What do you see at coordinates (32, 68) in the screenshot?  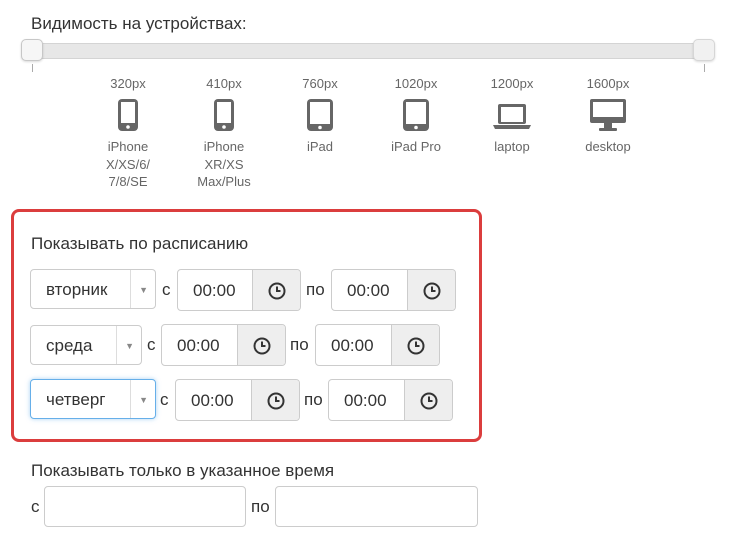 I see `slider-tick-left` at bounding box center [32, 68].